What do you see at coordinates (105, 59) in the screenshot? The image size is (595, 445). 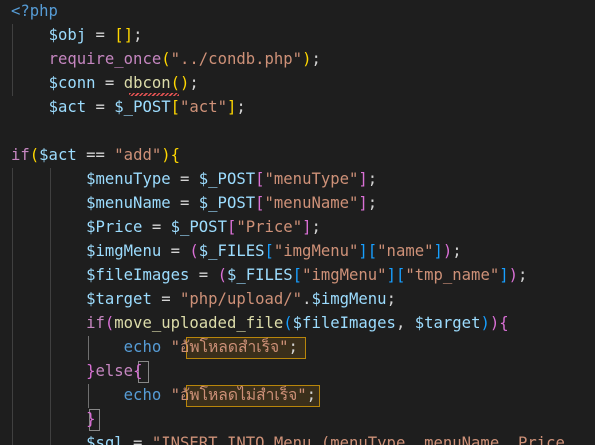 I see `code-token: require_once` at bounding box center [105, 59].